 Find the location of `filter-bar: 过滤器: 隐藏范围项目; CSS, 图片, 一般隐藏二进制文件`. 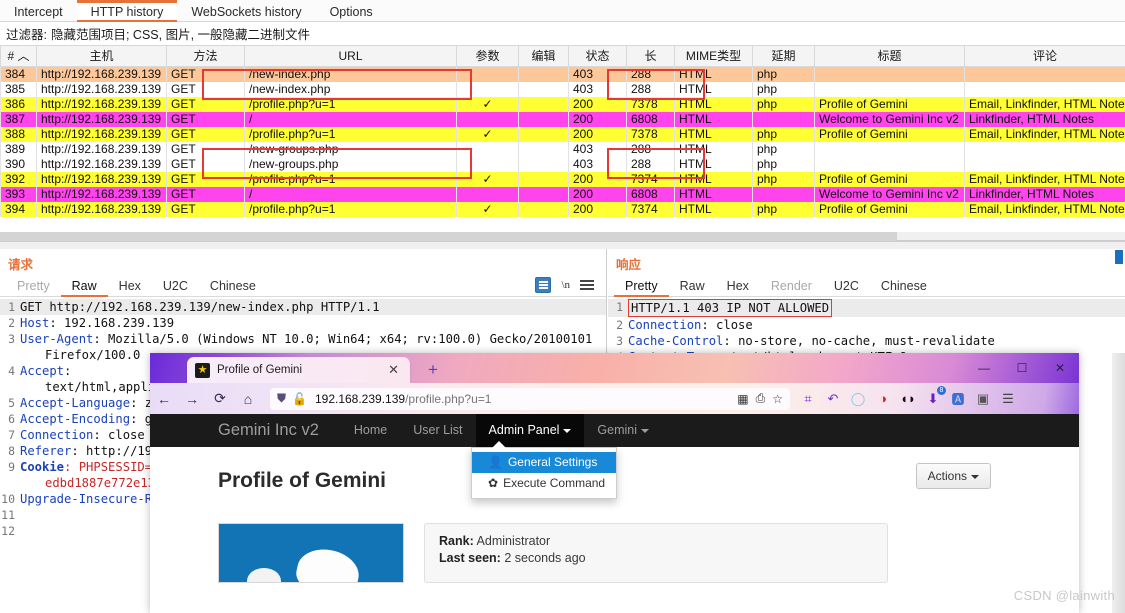

filter-bar: 过滤器: 隐藏范围项目; CSS, 图片, 一般隐藏二进制文件 is located at coordinates (562, 34).